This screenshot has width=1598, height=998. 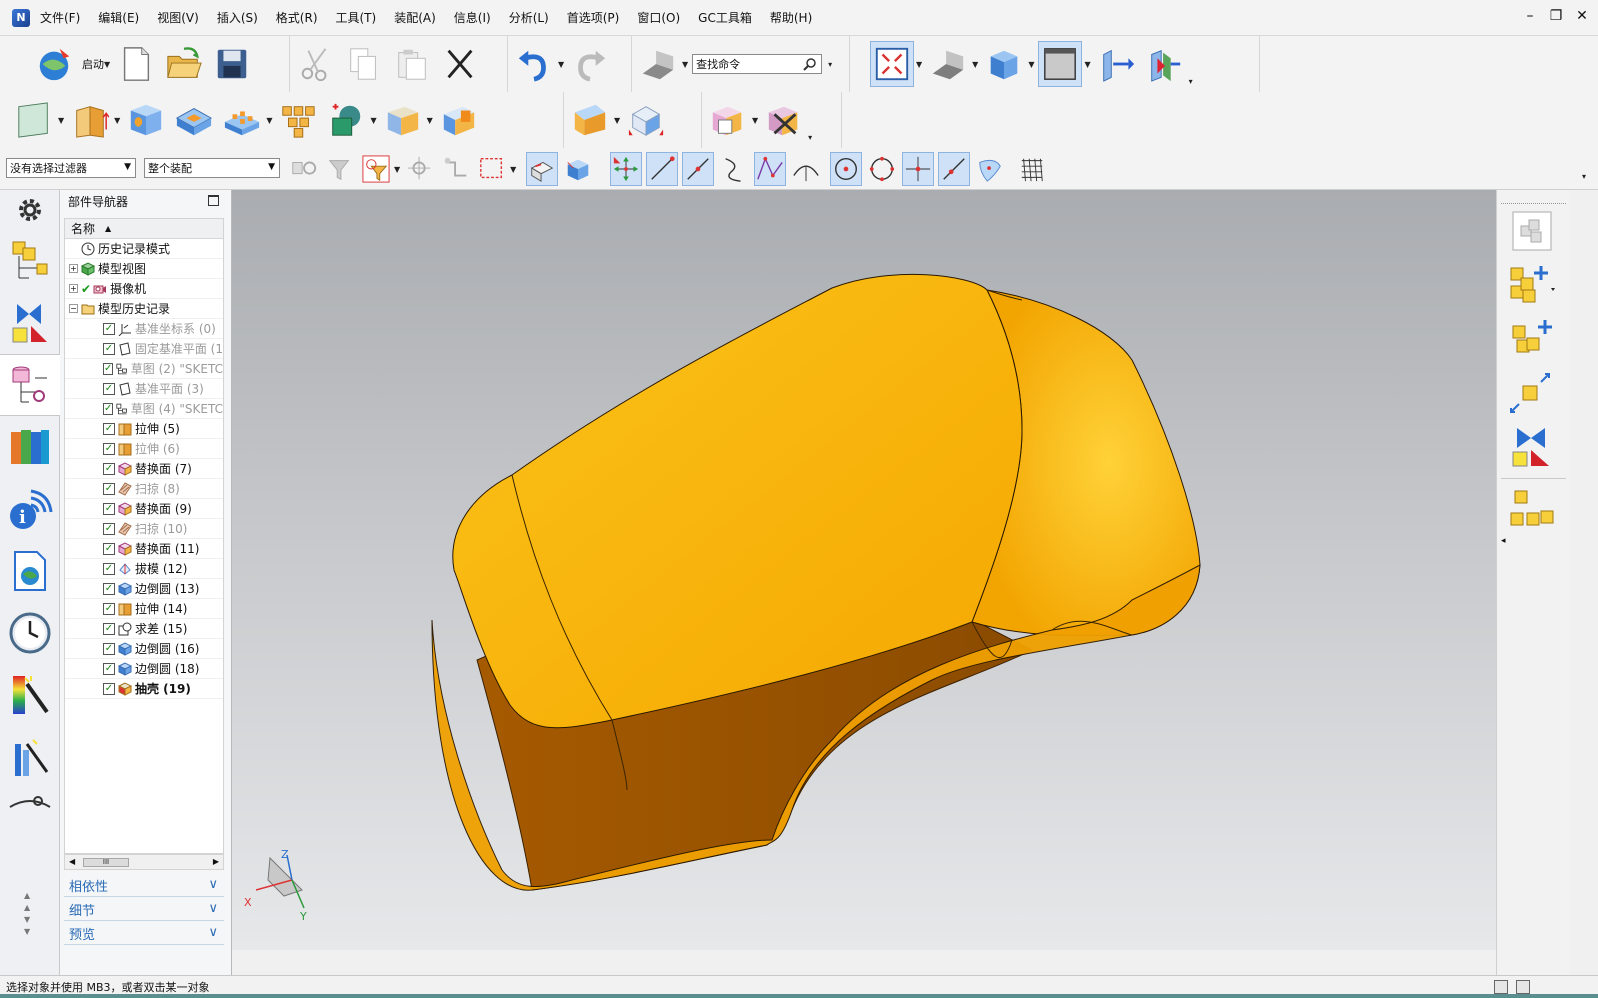 I want to click on delete-button, so click(x=460, y=64).